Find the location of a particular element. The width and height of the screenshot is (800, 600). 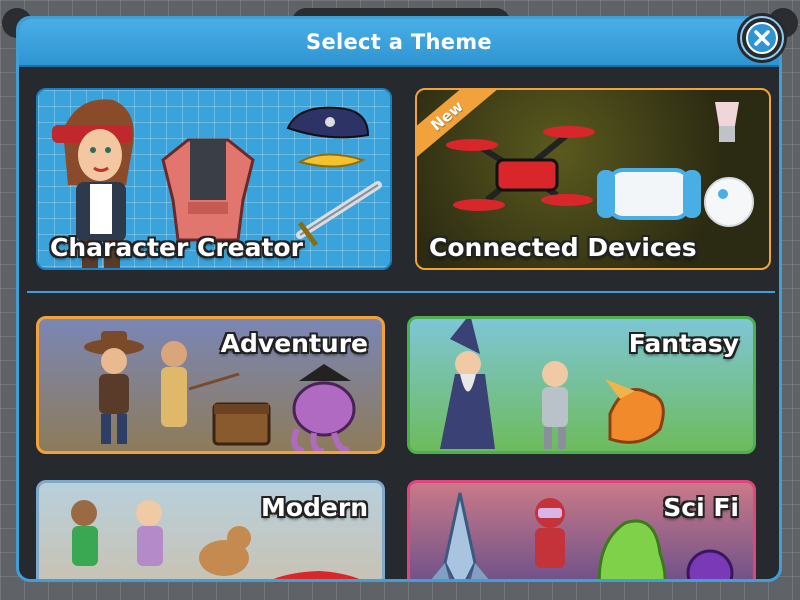

theme-card-label: Adventure is located at coordinates (294, 343).